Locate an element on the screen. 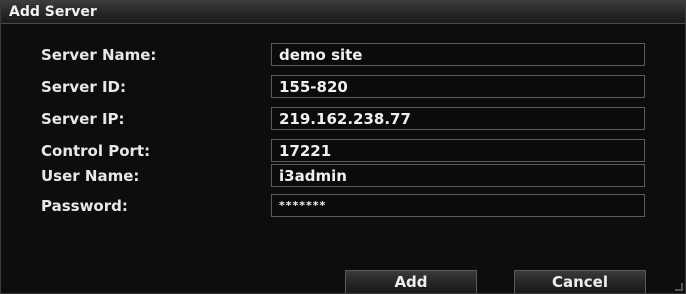 This screenshot has height=294, width=686. server-name-row: Server Name: is located at coordinates (343, 55).